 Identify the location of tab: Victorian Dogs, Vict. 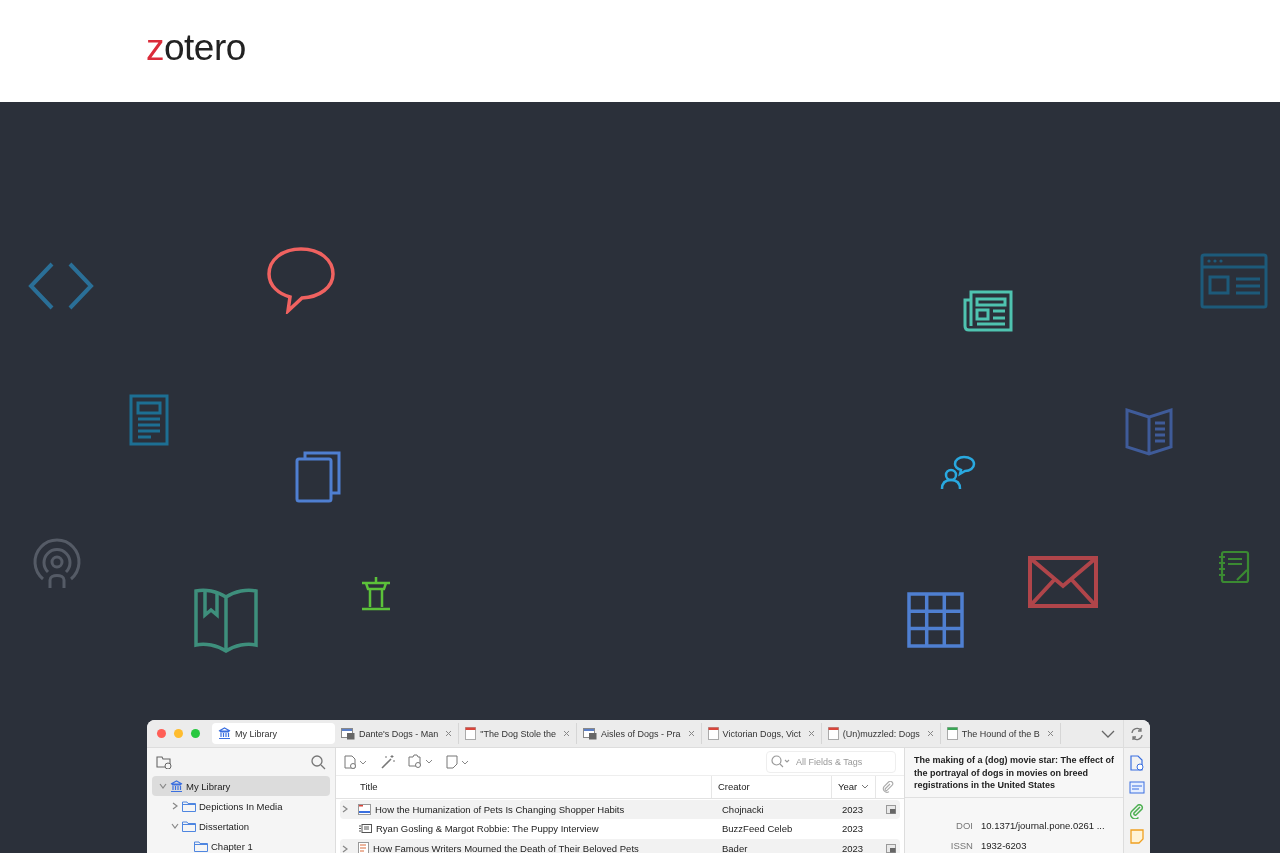
(761, 733).